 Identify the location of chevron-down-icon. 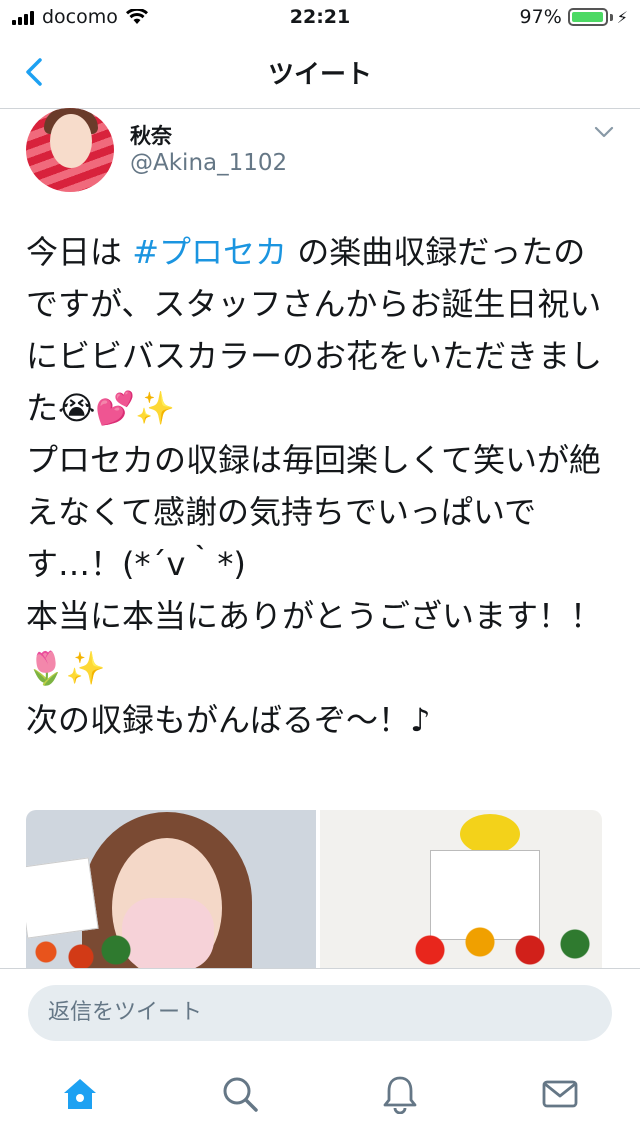
(604, 132).